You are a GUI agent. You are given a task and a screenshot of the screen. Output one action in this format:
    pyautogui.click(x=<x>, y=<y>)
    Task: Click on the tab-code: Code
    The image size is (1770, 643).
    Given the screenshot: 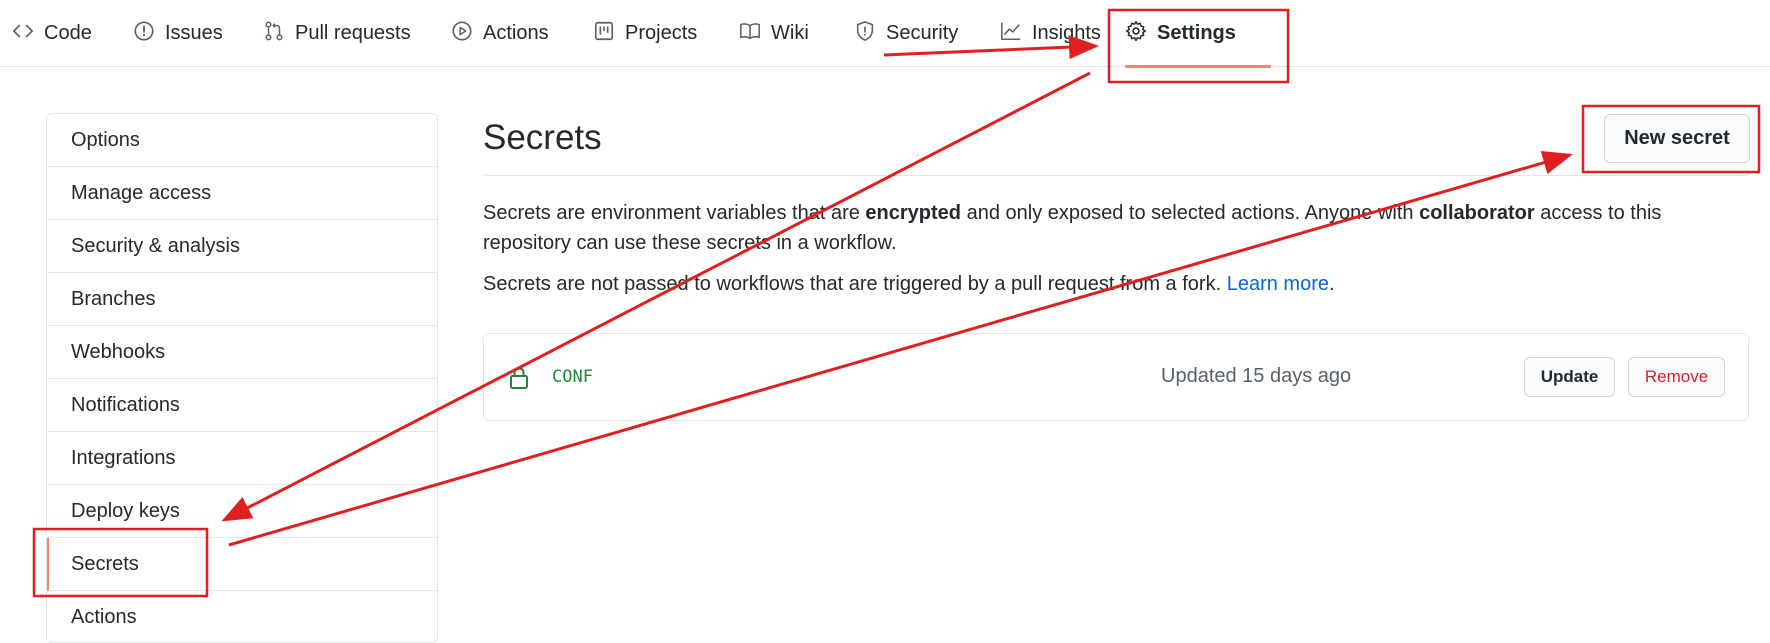 What is the action you would take?
    pyautogui.click(x=52, y=33)
    